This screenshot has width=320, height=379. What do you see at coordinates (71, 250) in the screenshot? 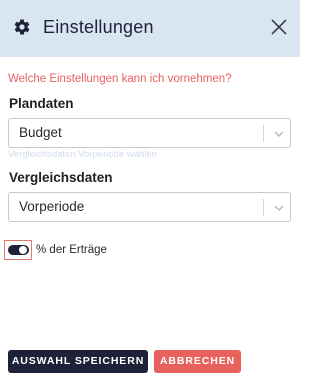
I see `ertraege-toggle-label: % der Erträge` at bounding box center [71, 250].